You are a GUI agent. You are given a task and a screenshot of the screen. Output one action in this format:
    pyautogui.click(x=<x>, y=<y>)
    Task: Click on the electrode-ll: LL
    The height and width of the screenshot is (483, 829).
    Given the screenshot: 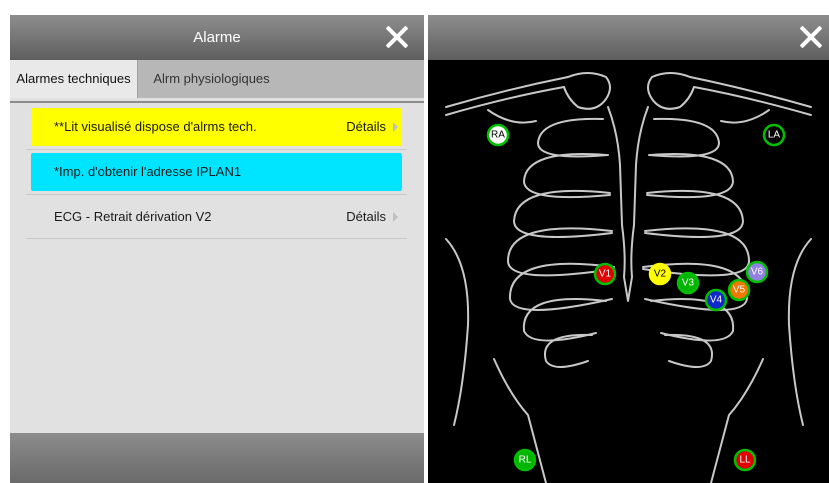 What is the action you would take?
    pyautogui.click(x=745, y=460)
    